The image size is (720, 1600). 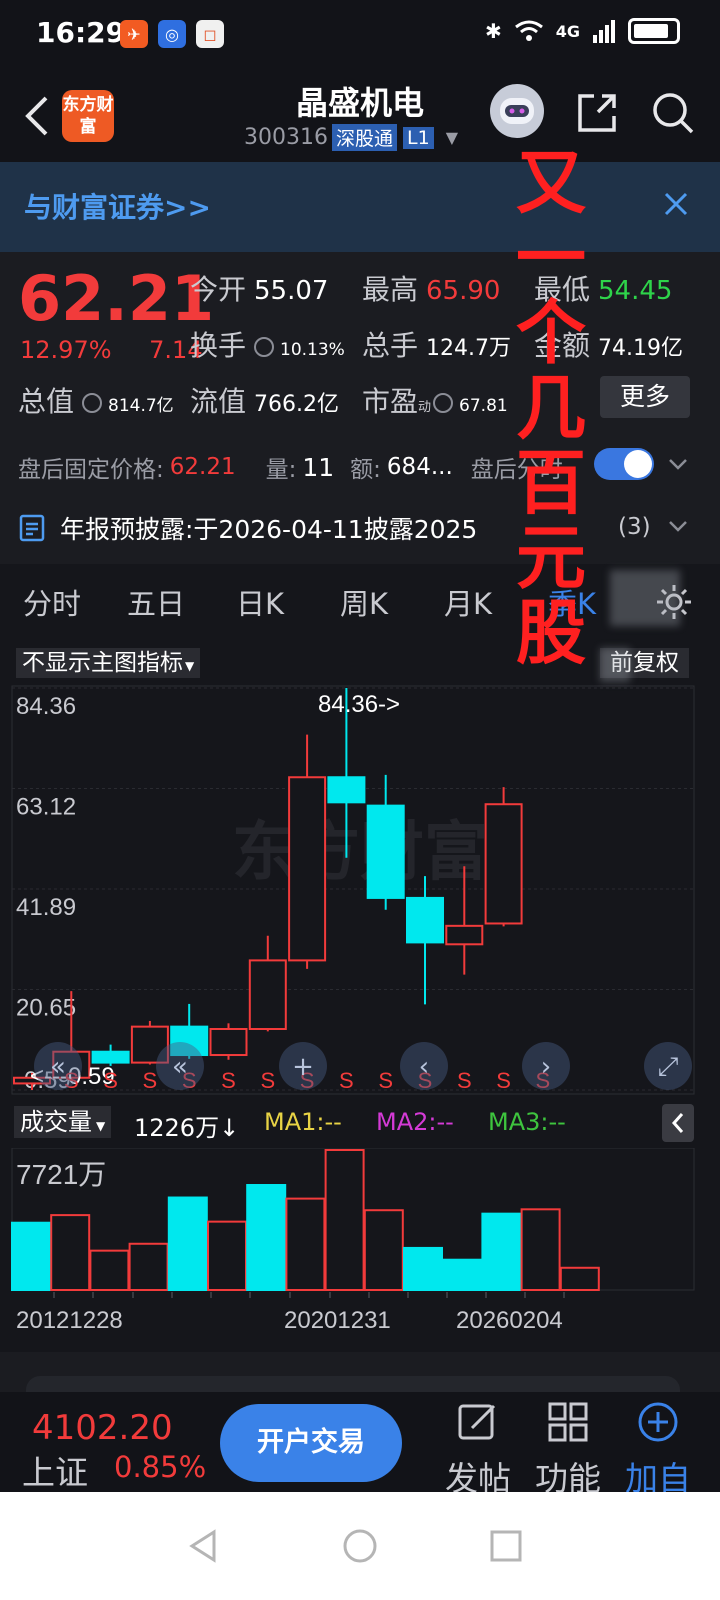 I want to click on change-percent: 12.97%, so click(x=66, y=350).